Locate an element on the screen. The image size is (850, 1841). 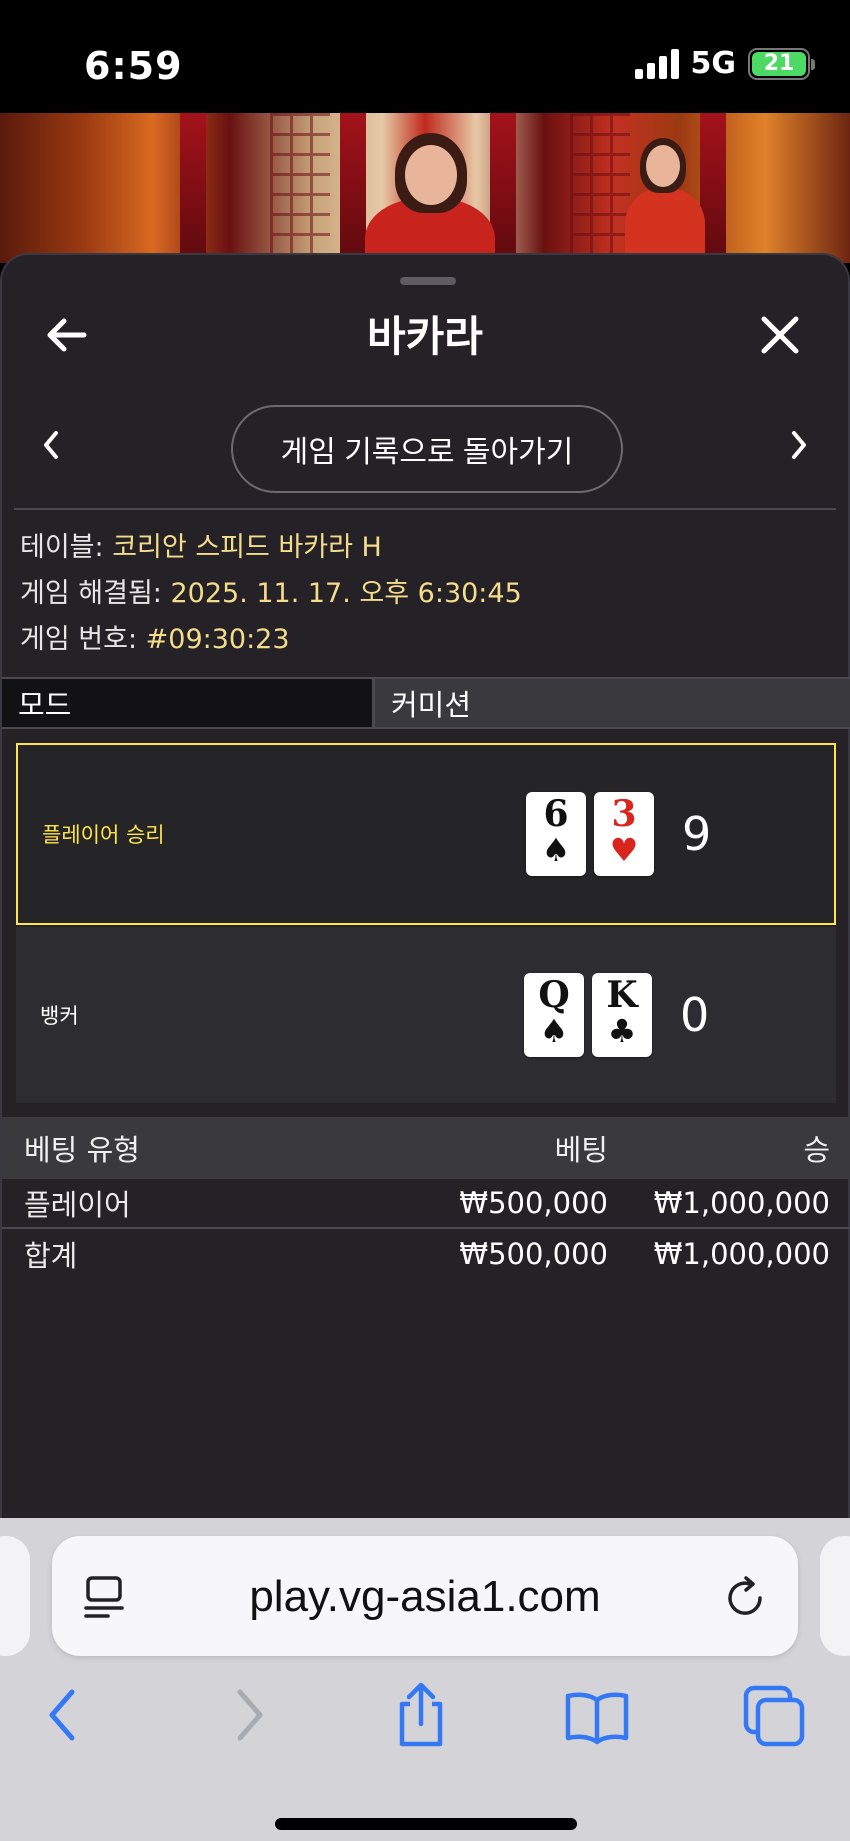
next-tab-preview is located at coordinates (835, 1596).